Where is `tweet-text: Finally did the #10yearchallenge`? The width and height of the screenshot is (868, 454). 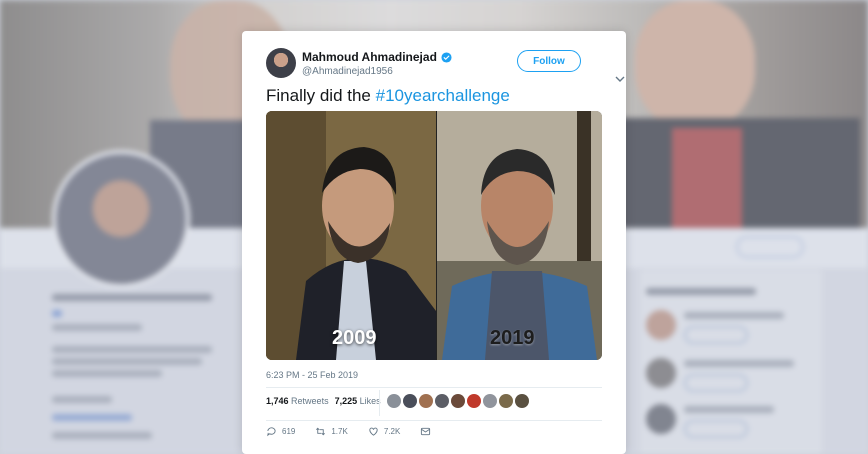 tweet-text: Finally did the #10yearchallenge is located at coordinates (388, 96).